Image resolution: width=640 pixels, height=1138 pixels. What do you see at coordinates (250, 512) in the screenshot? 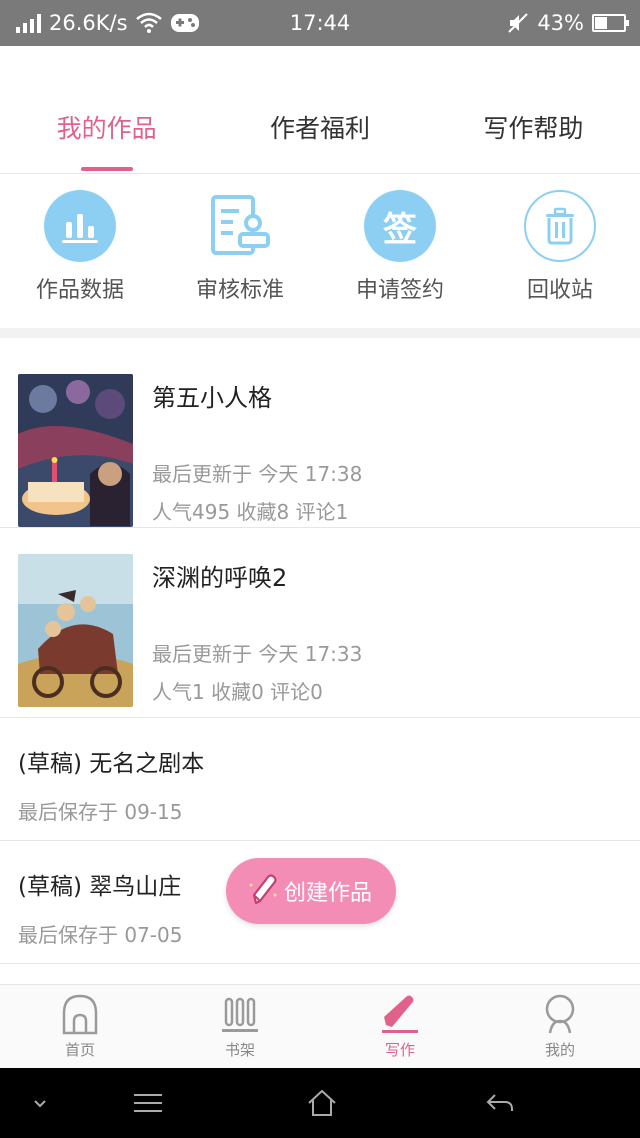
I see `work-stats: 人气495 收藏8 评论1` at bounding box center [250, 512].